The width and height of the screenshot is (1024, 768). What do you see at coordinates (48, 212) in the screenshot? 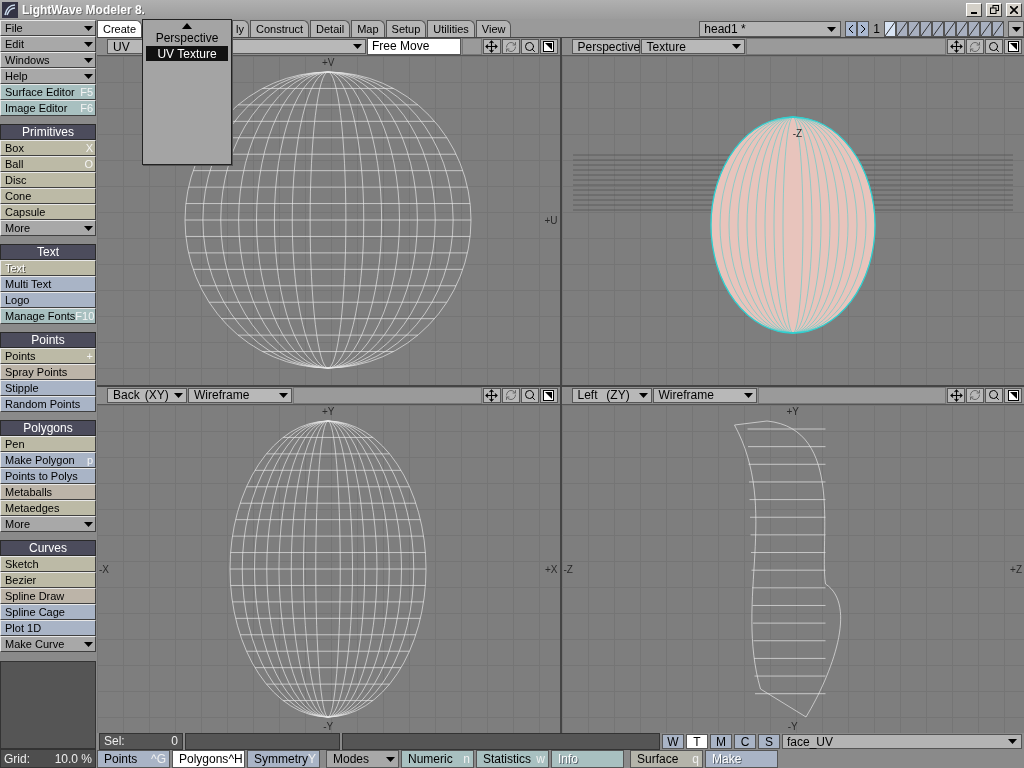
I see `tool-button: Capsule` at bounding box center [48, 212].